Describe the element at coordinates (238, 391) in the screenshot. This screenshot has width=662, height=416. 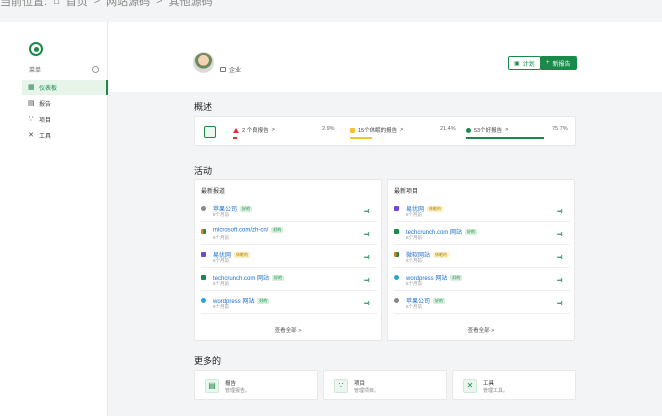
I see `more-item-desc: 管理报告。` at that location.